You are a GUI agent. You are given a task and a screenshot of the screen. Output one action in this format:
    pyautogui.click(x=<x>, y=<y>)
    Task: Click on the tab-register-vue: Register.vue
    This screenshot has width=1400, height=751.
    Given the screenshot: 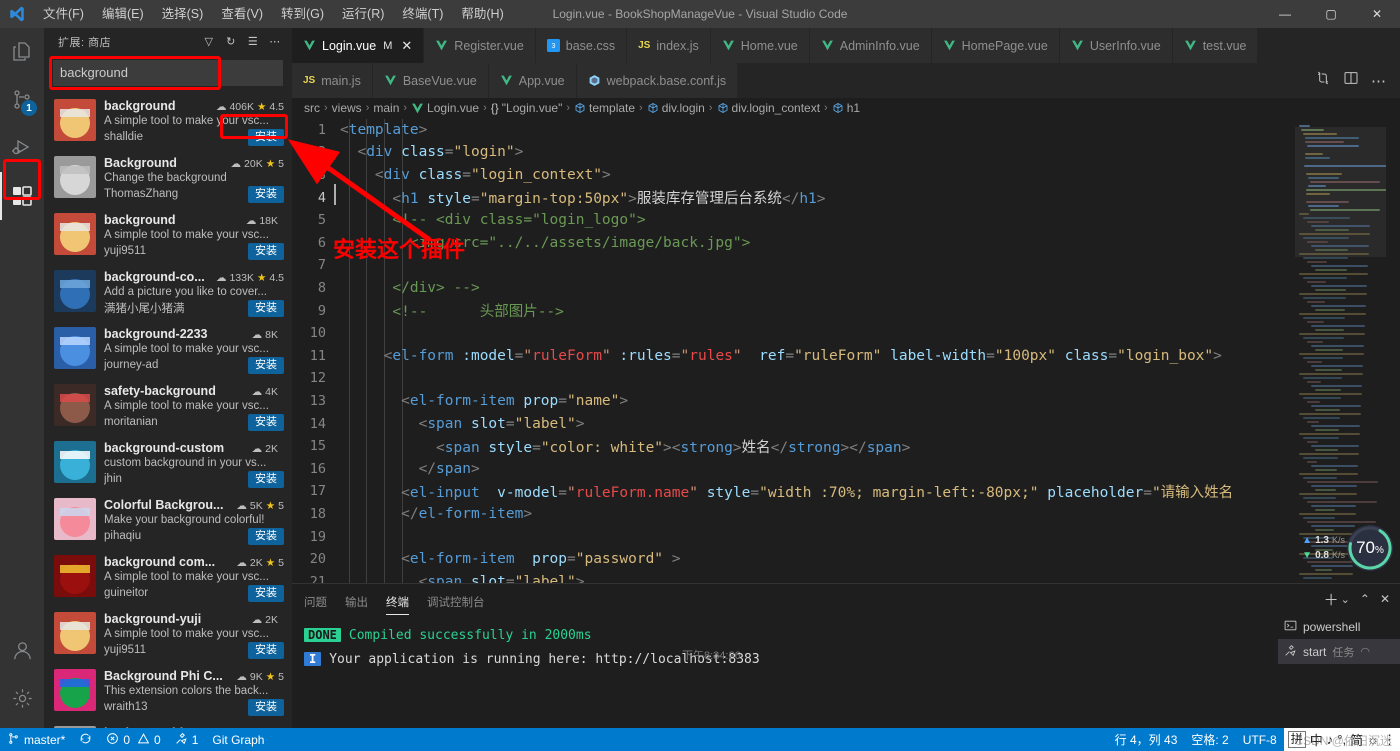 What is the action you would take?
    pyautogui.click(x=480, y=45)
    